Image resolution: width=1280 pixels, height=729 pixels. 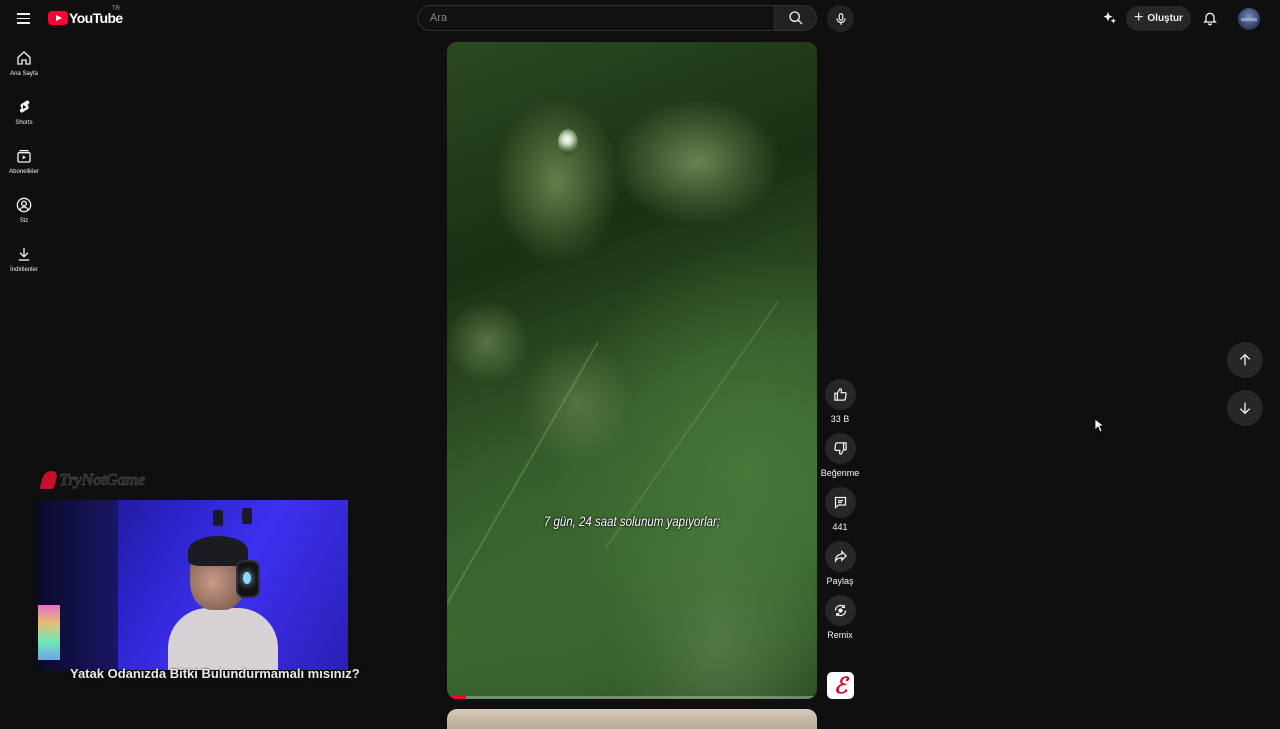 I want to click on sidebar-item-downloads: İndirilenler, so click(x=24, y=264).